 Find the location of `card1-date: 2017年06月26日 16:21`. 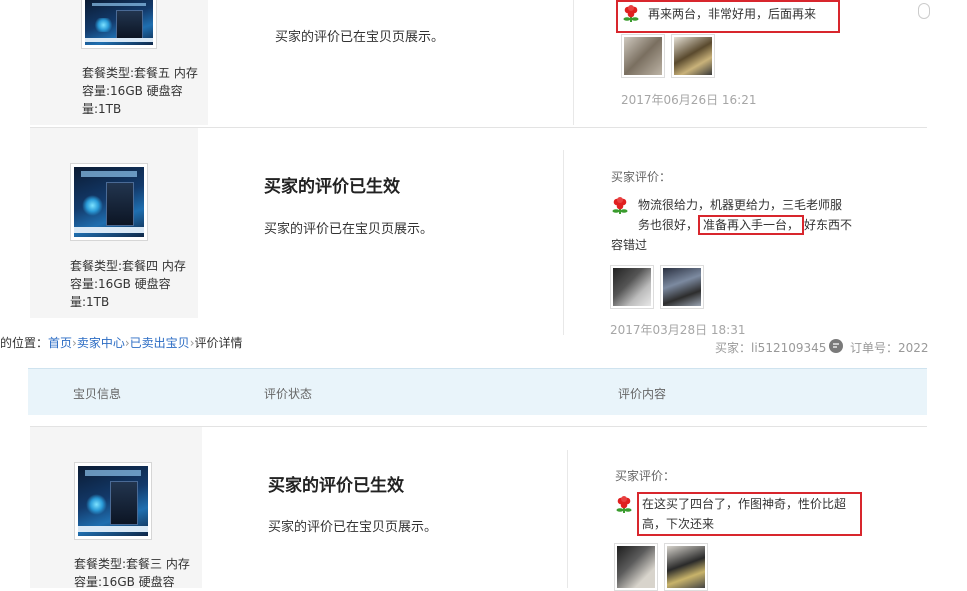

card1-date: 2017年06月26日 16:21 is located at coordinates (689, 100).